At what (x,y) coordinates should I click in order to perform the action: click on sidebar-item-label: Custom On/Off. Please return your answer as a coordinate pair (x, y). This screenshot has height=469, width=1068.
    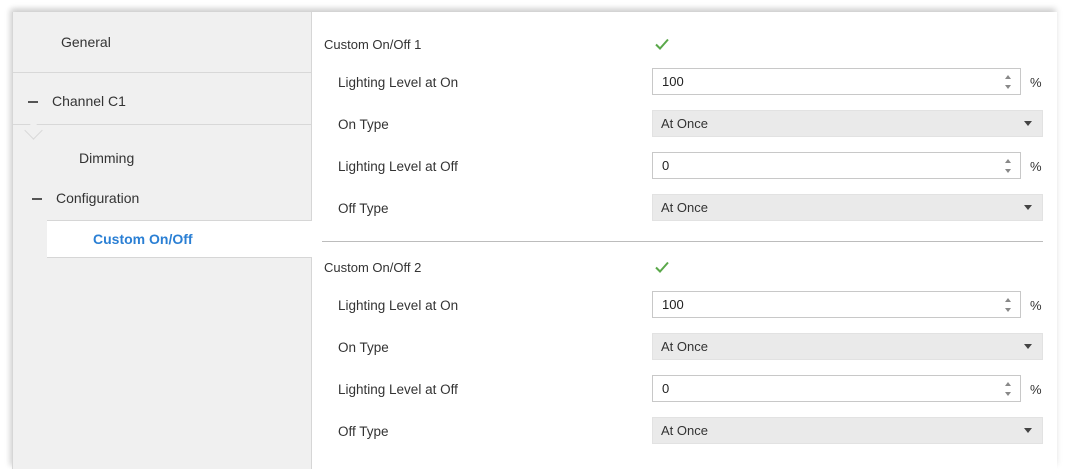
    Looking at the image, I should click on (143, 239).